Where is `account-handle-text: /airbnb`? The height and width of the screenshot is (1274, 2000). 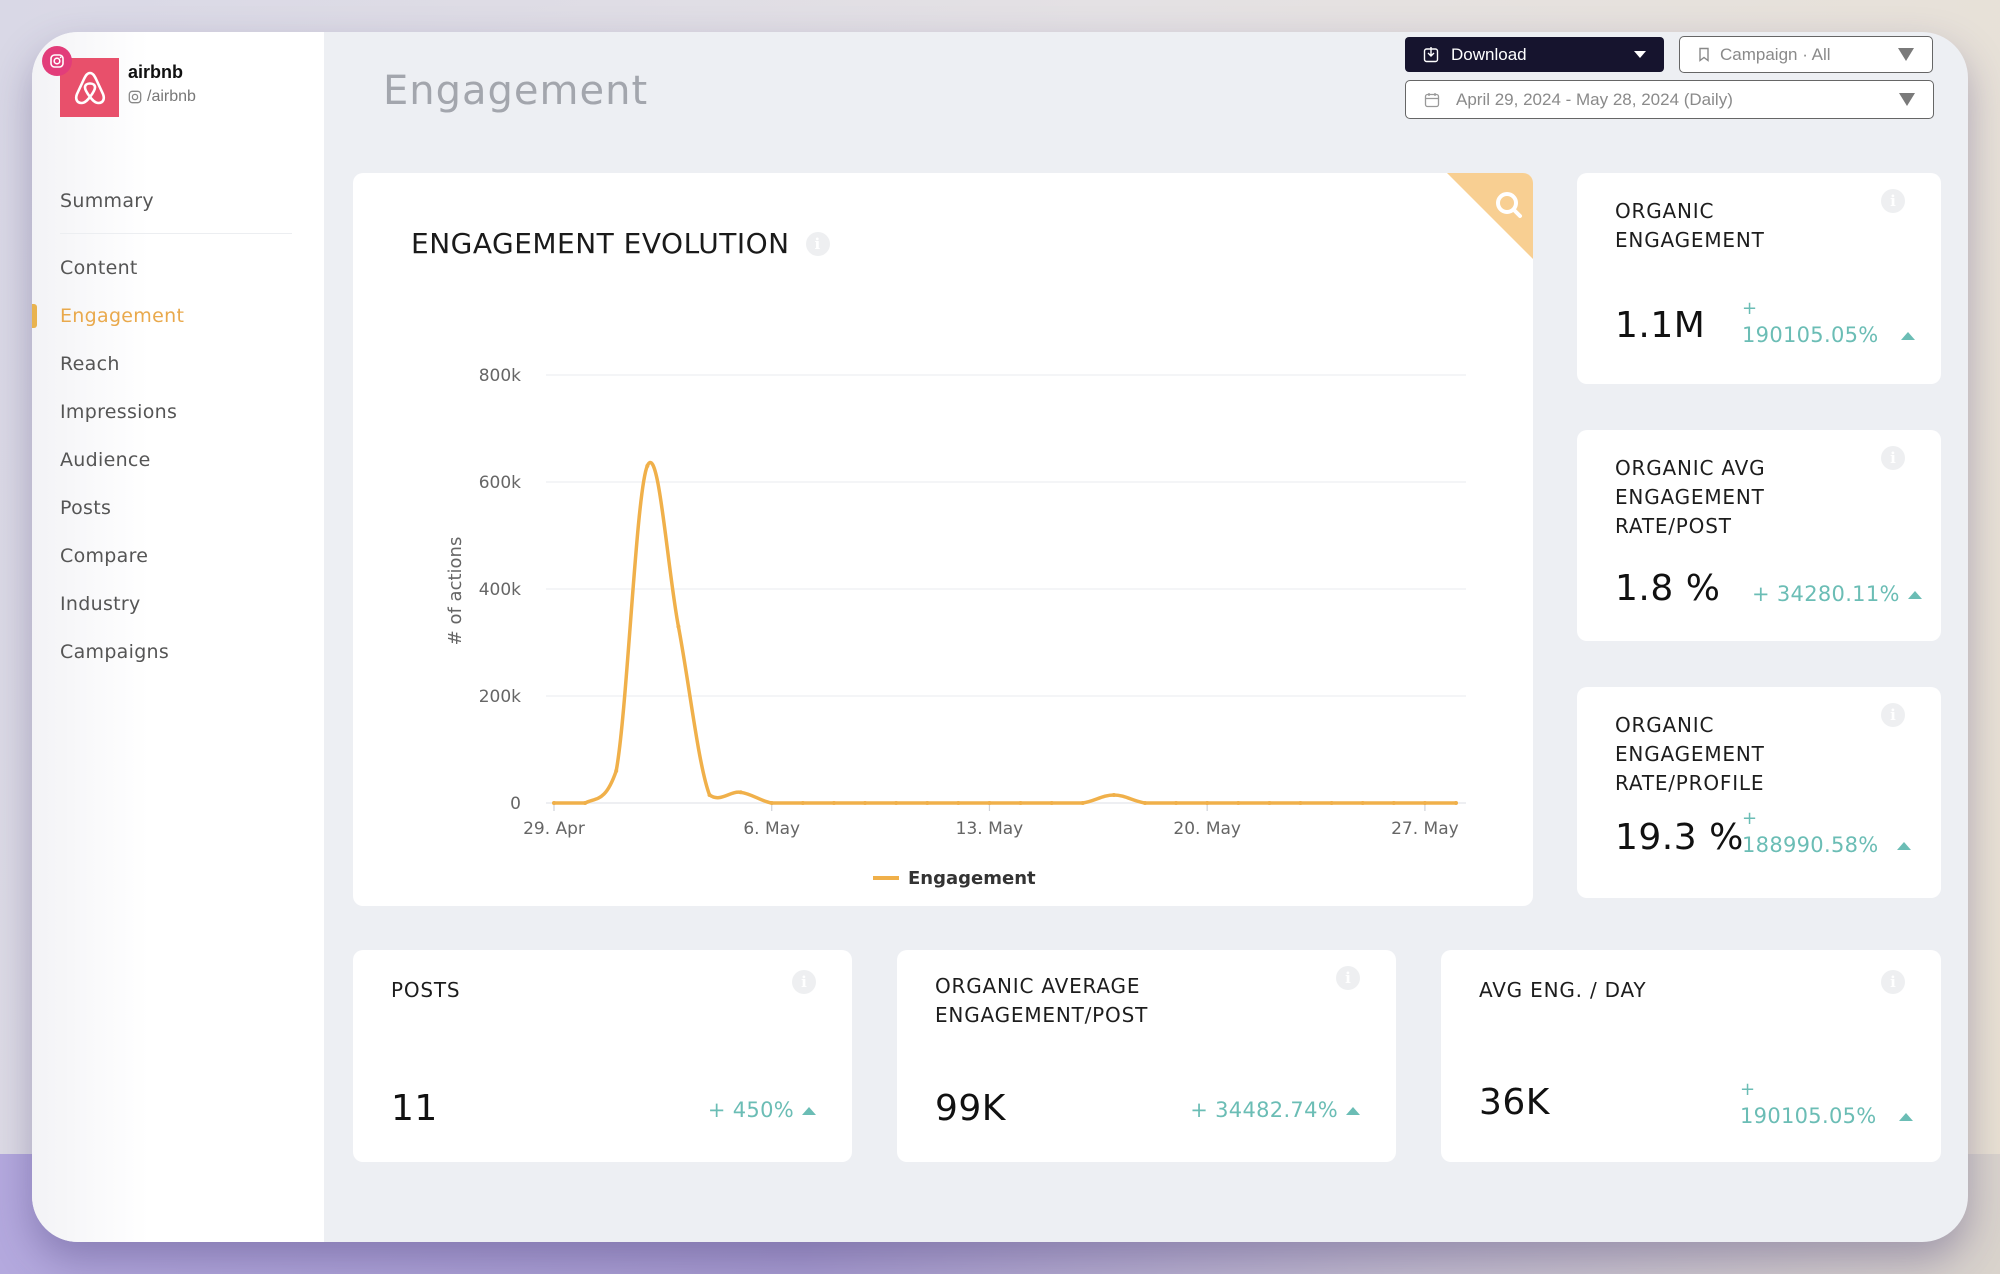
account-handle-text: /airbnb is located at coordinates (171, 96).